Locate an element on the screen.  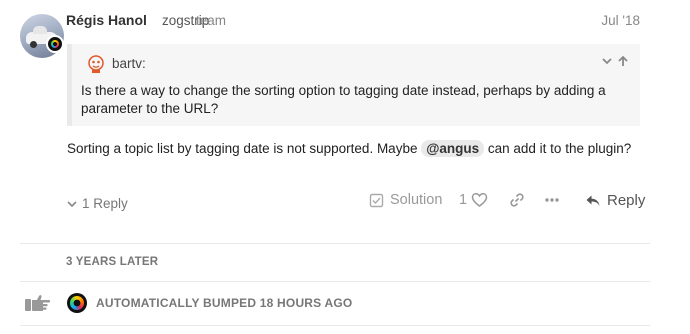
solution-button: Solution is located at coordinates (405, 200).